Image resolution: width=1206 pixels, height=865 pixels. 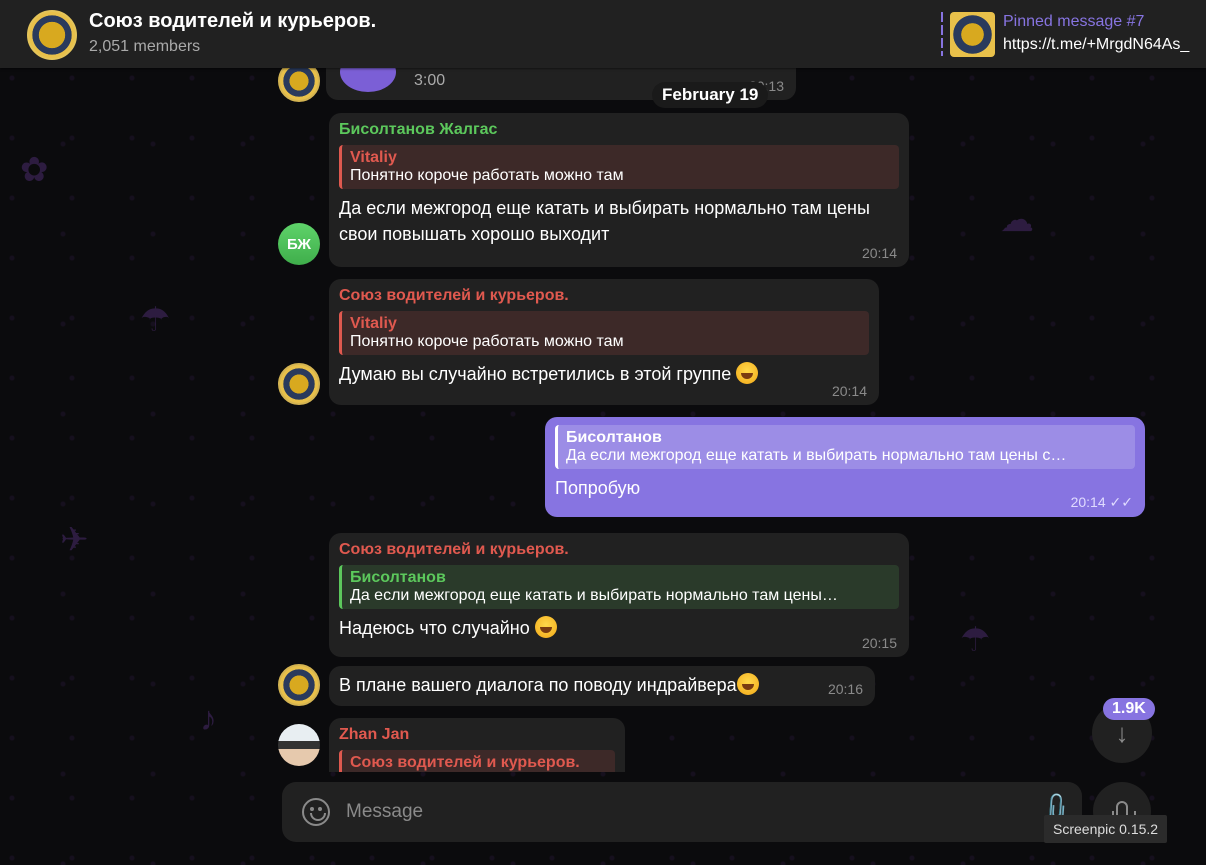 What do you see at coordinates (430, 80) in the screenshot?
I see `voice-duration: 3:00` at bounding box center [430, 80].